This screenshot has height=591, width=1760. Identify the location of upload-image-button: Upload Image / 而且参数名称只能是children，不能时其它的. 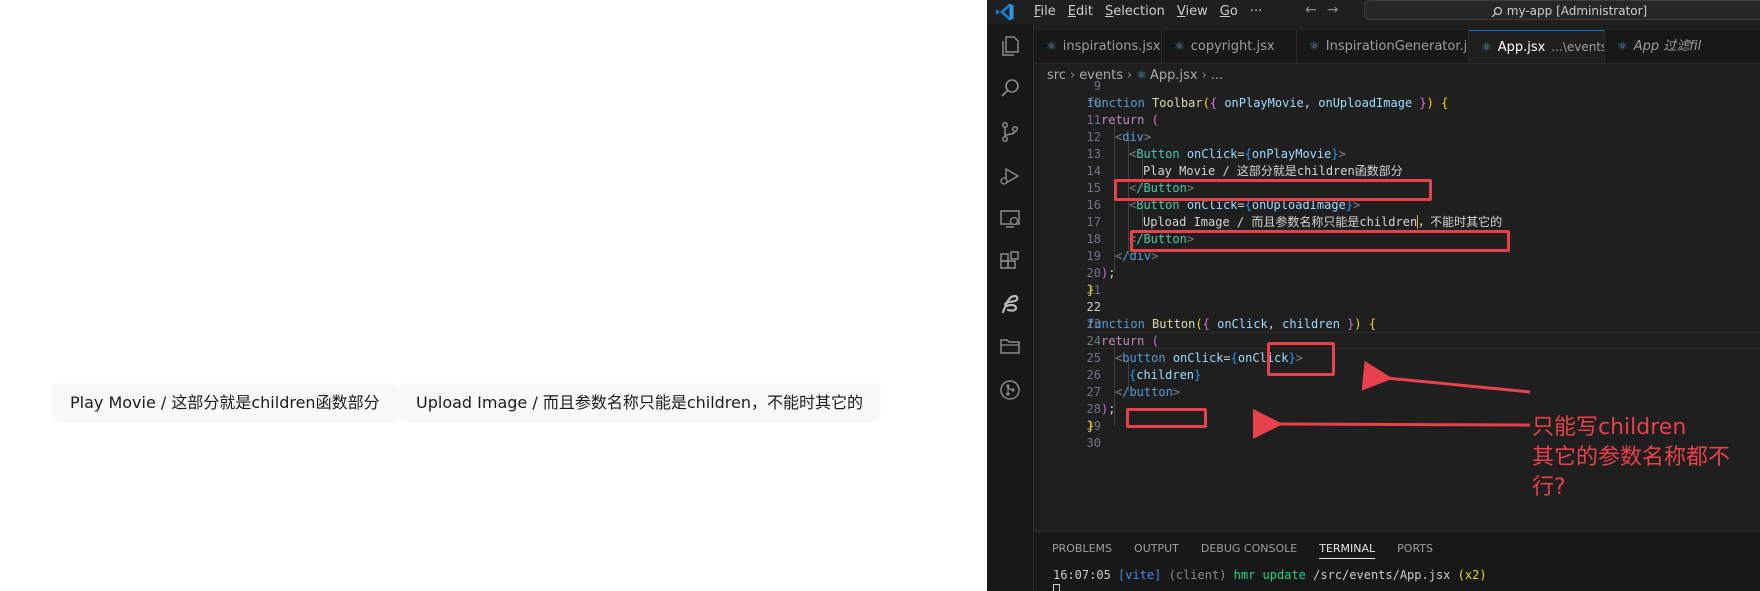
(640, 402).